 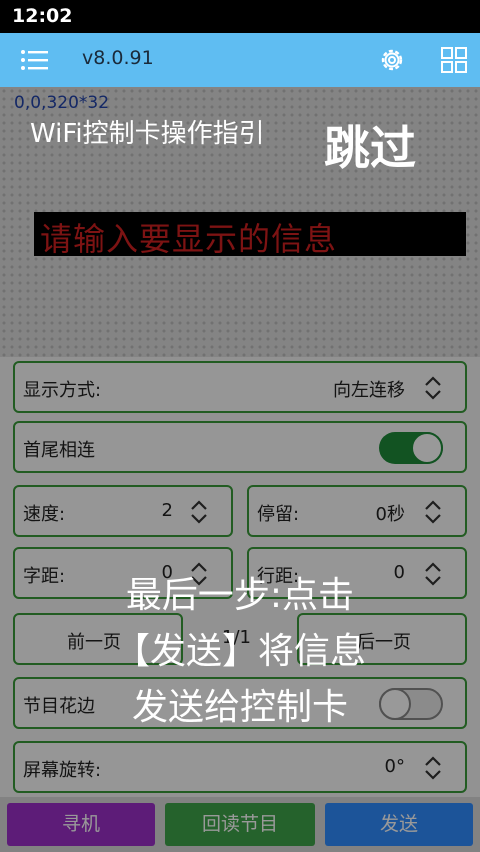 I want to click on status-bar: 12:02, so click(x=240, y=16).